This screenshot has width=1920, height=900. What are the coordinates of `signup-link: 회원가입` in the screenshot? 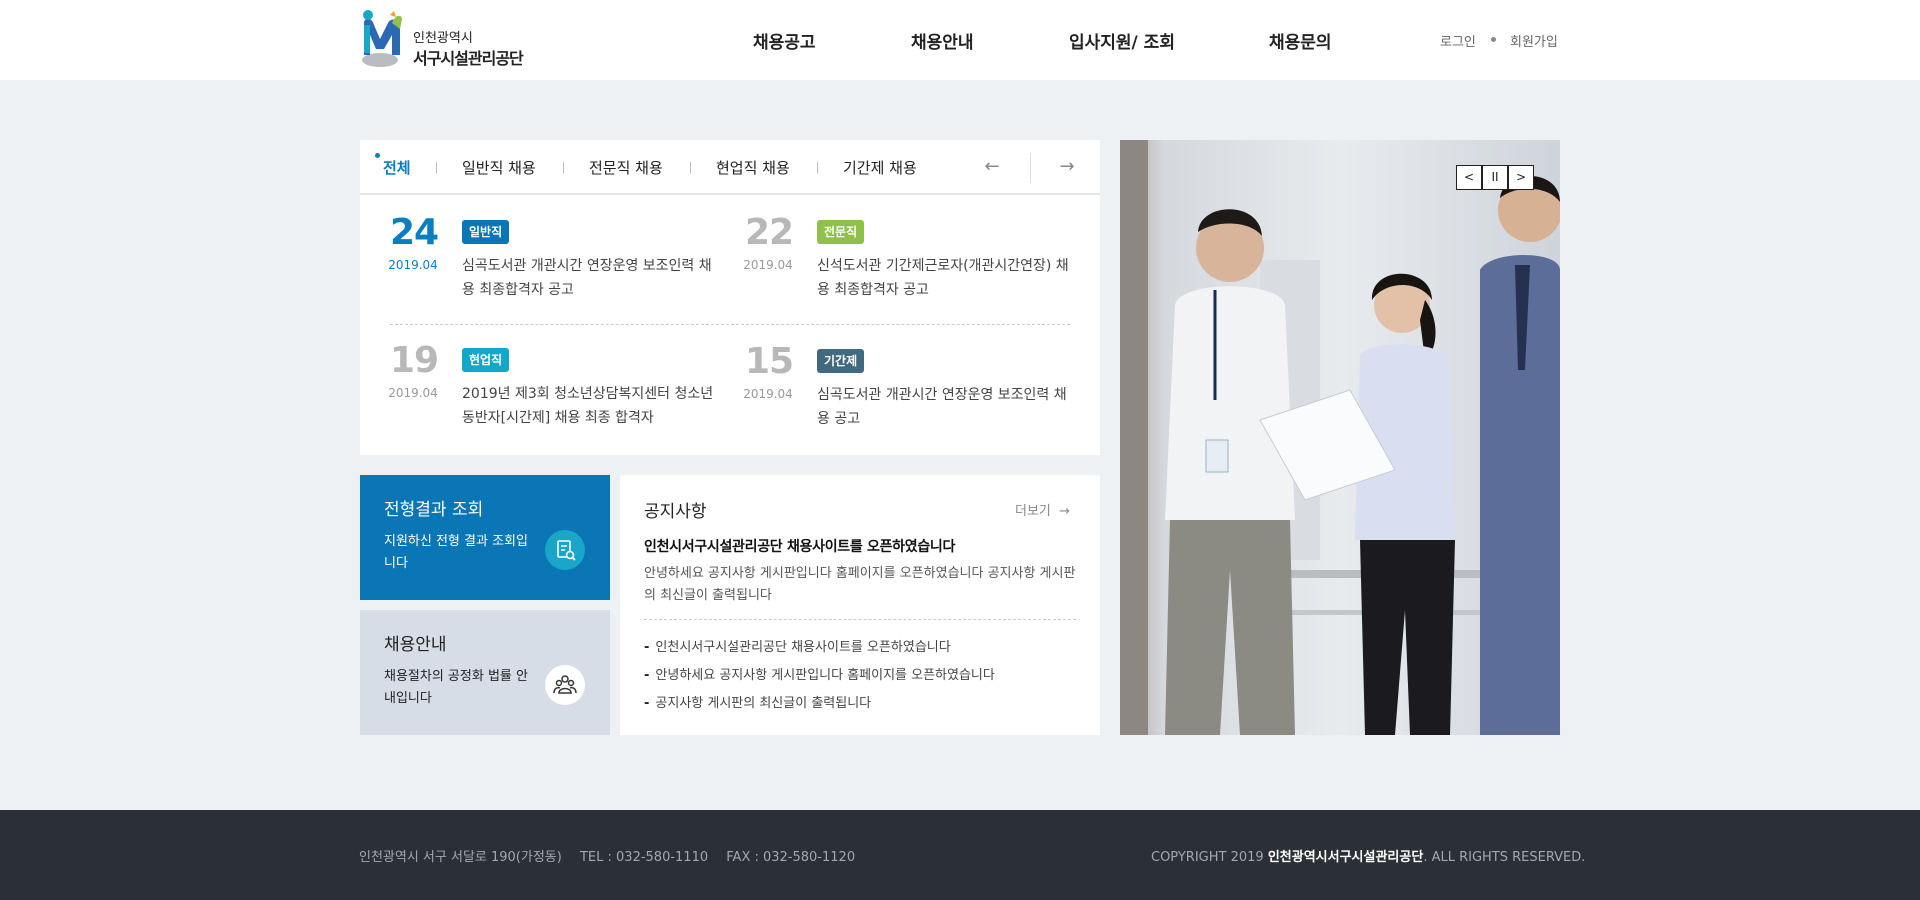 It's located at (1534, 40).